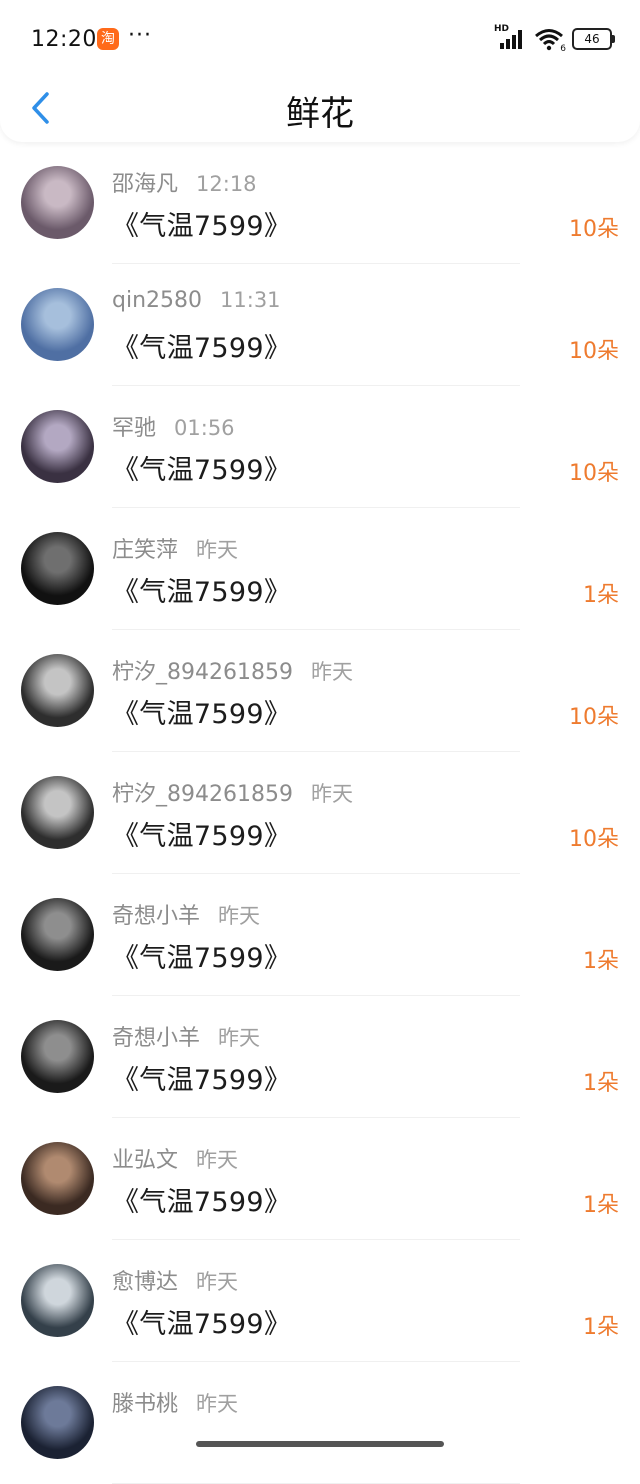 The width and height of the screenshot is (640, 1484). Describe the element at coordinates (510, 37) in the screenshot. I see `cellular-signal-icon: HD` at that location.